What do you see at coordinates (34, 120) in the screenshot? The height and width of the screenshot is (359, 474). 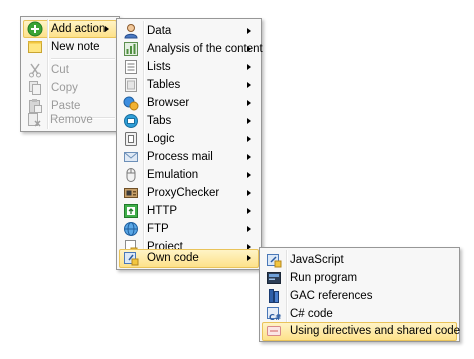 I see `remove-icon` at bounding box center [34, 120].